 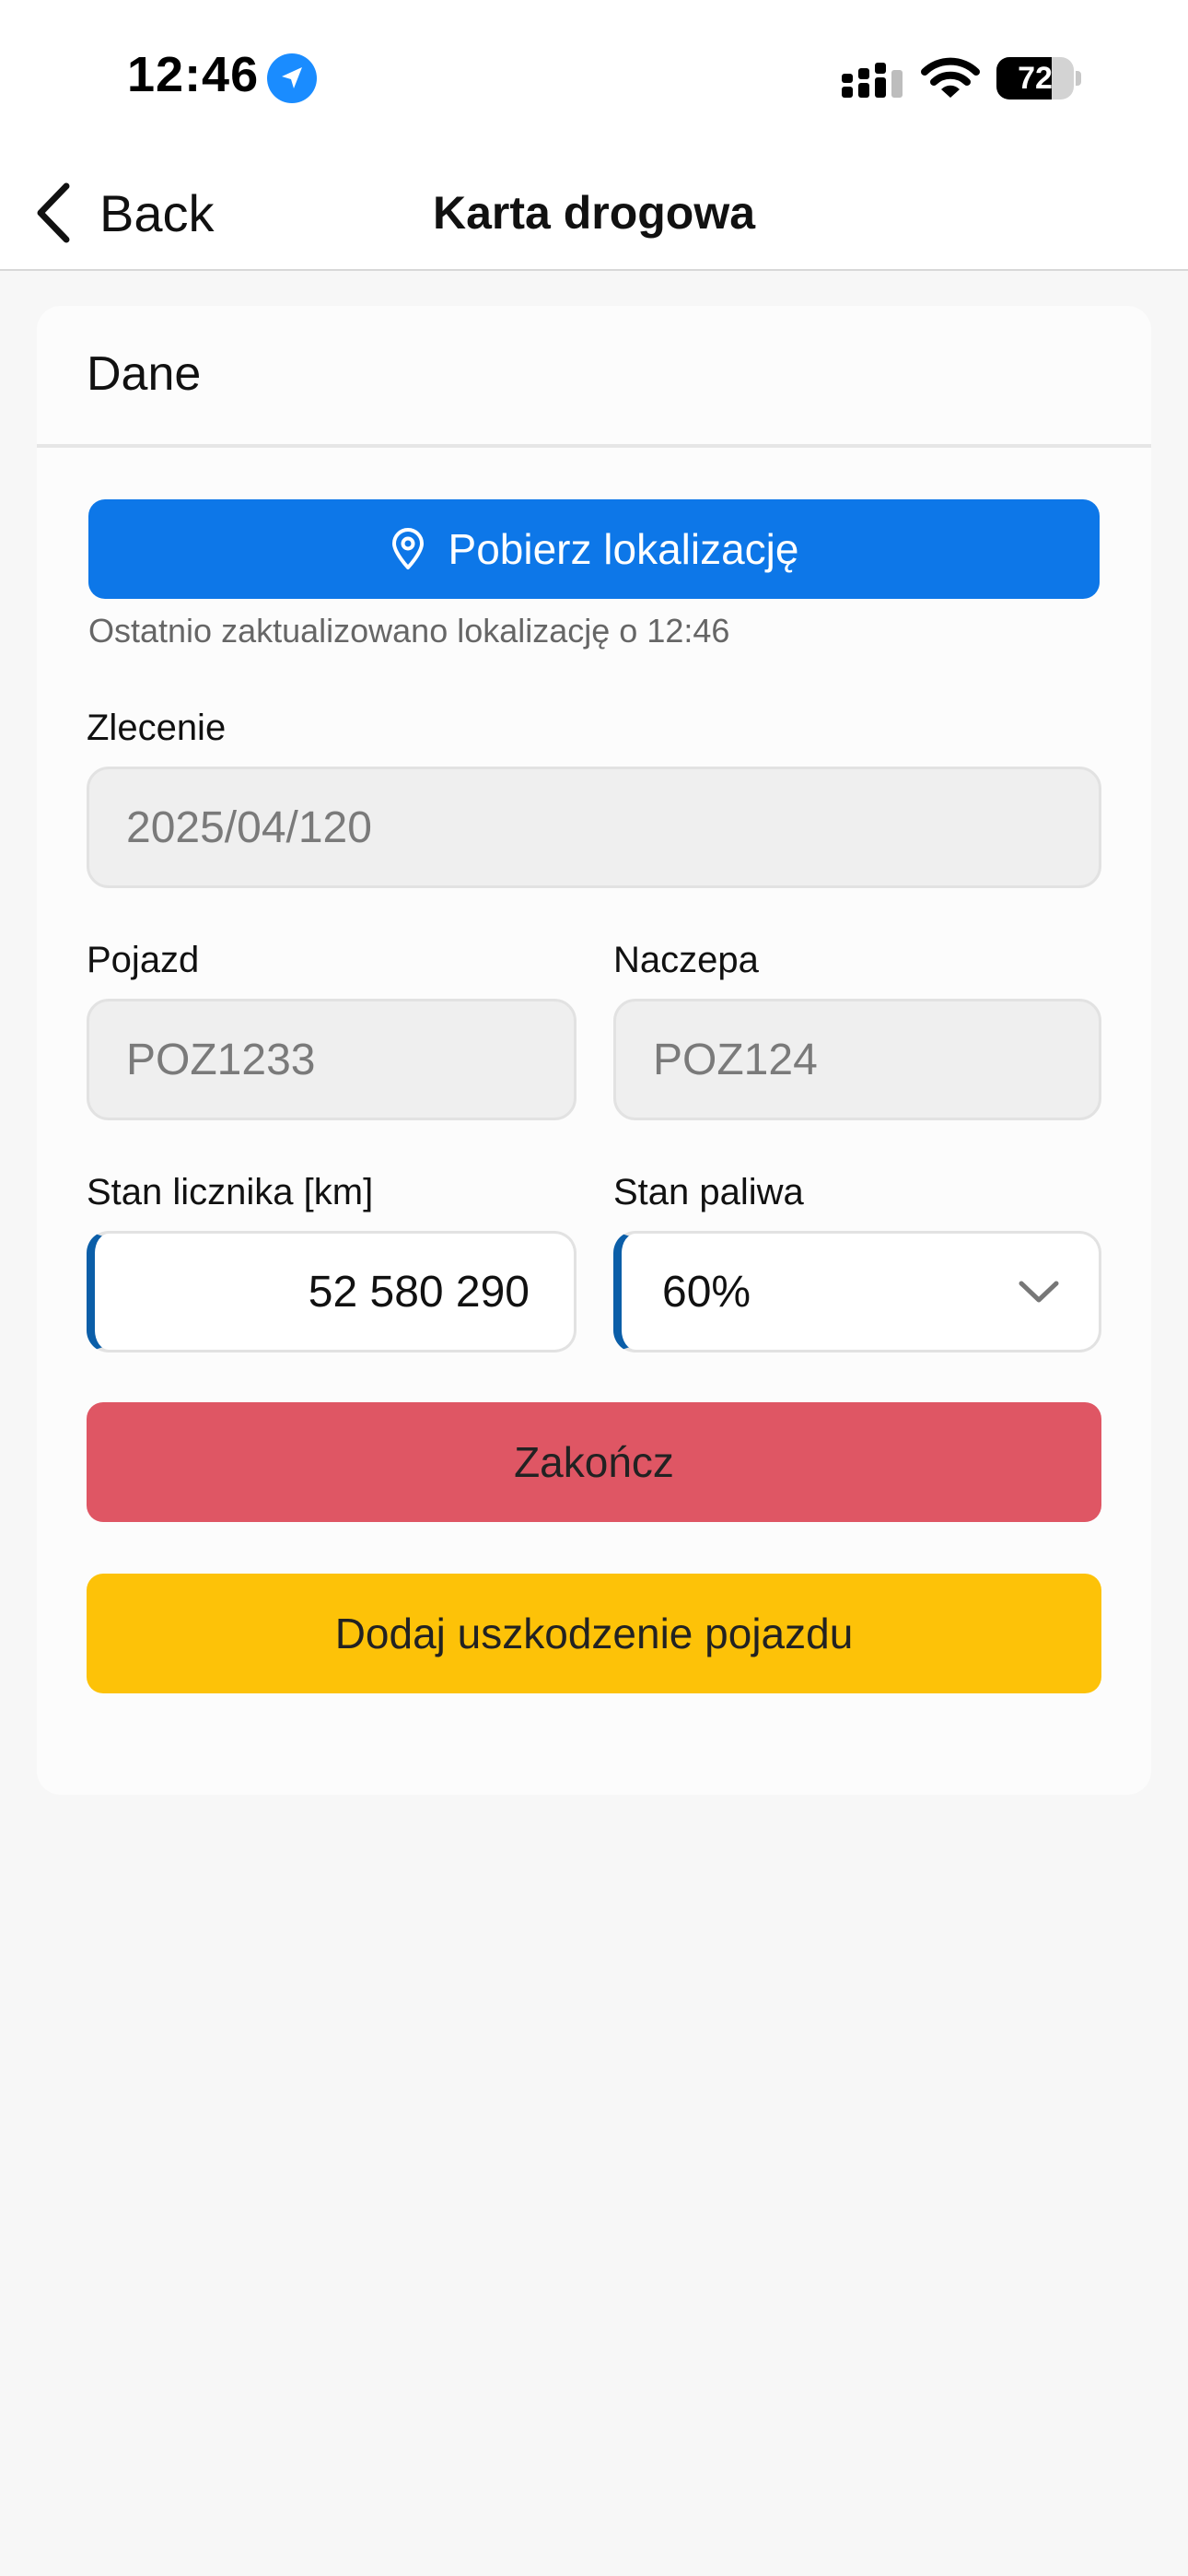 I want to click on status-time: 12:46, so click(x=193, y=74).